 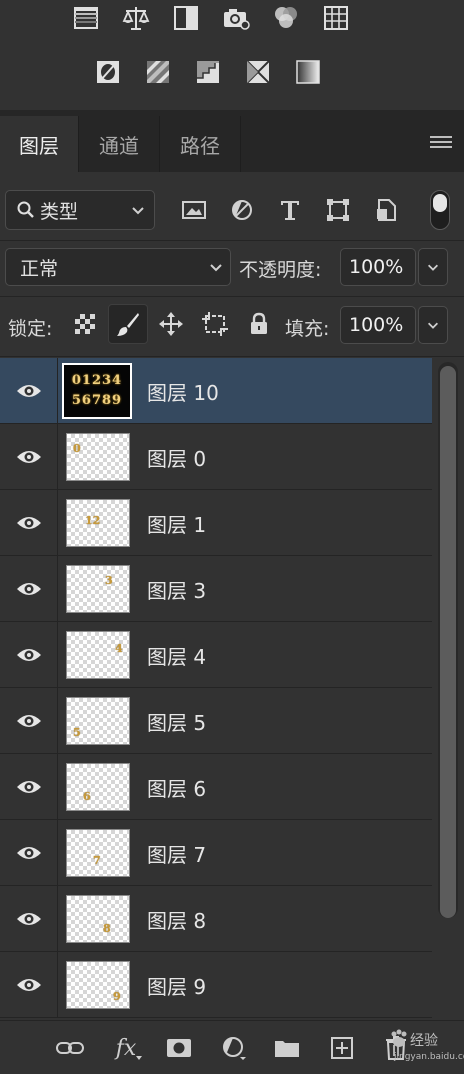 What do you see at coordinates (216, 919) in the screenshot?
I see `layer-row: 8 图层 8` at bounding box center [216, 919].